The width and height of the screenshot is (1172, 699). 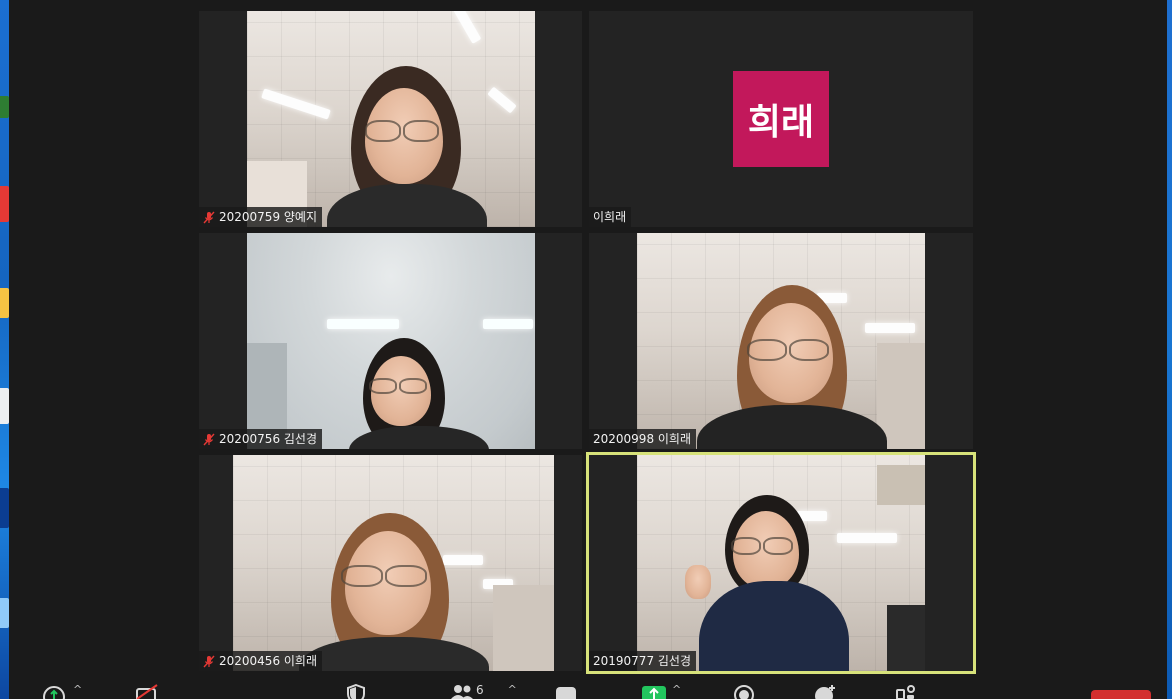 I want to click on video-off-icon, so click(x=147, y=691).